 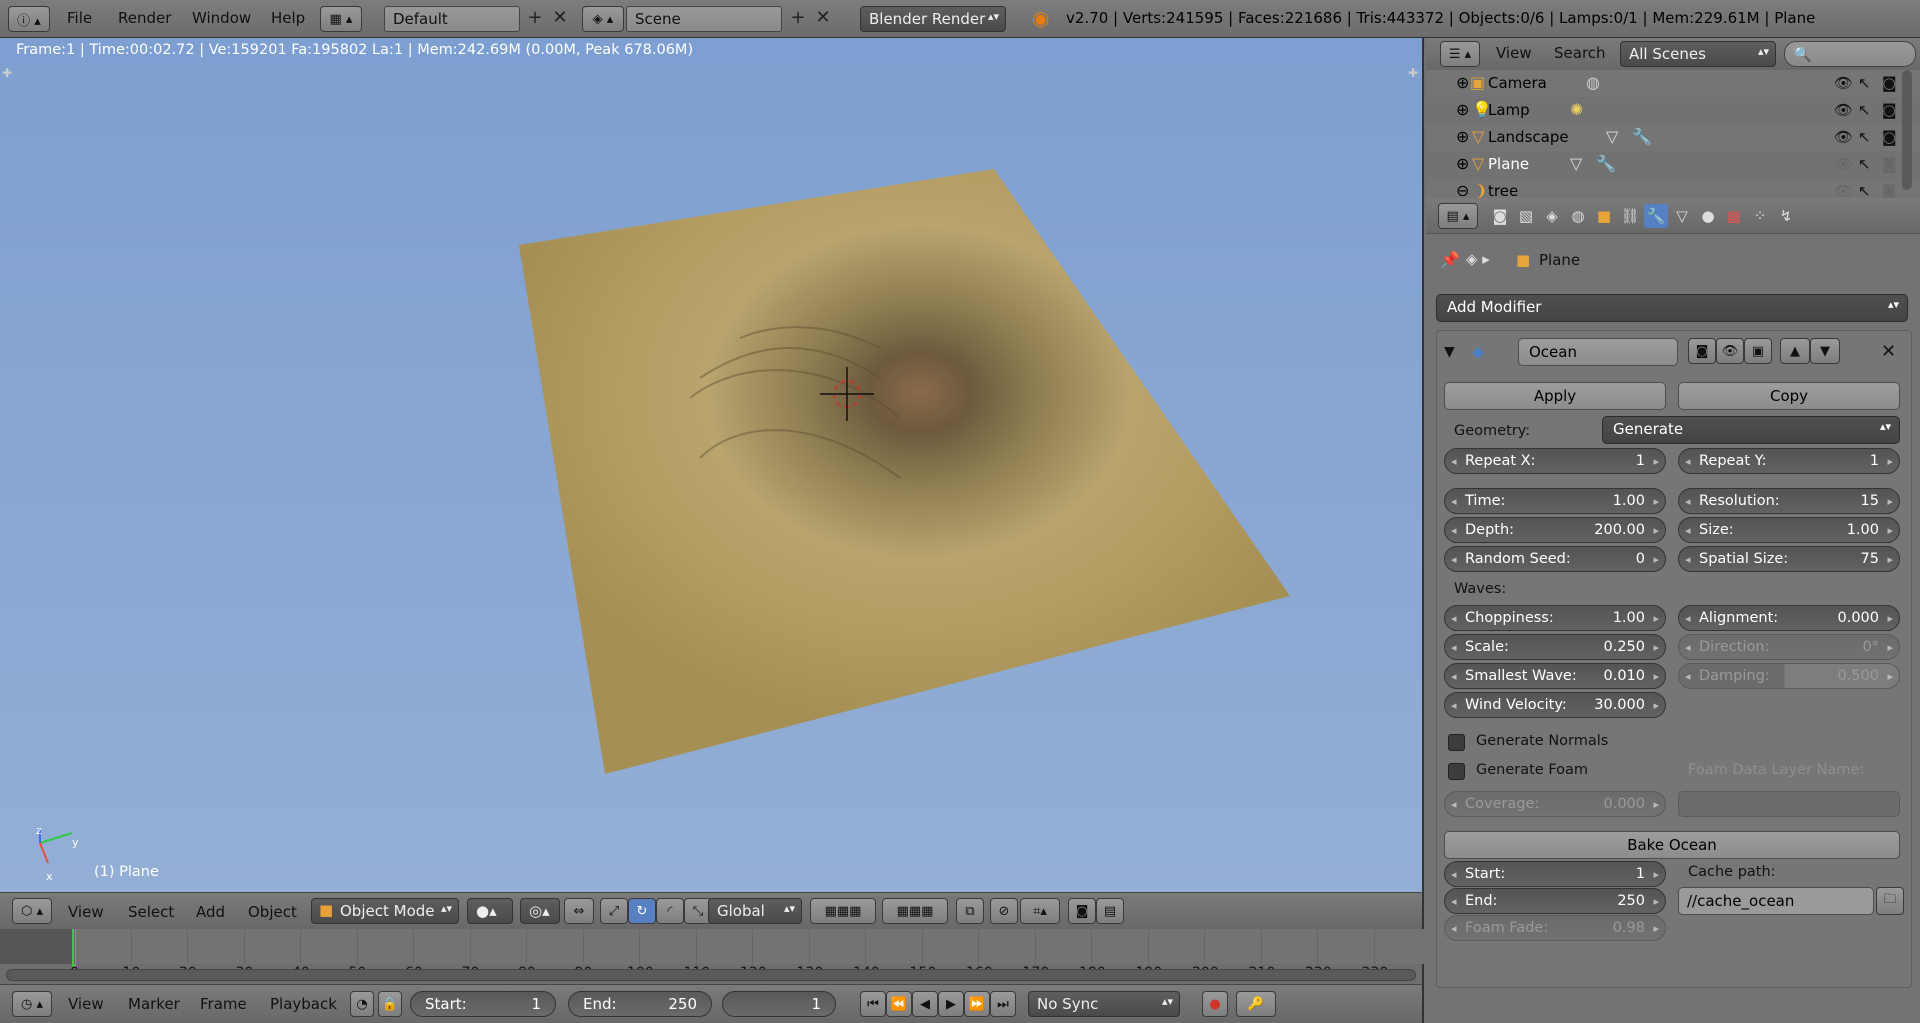 What do you see at coordinates (144, 18) in the screenshot?
I see `menu-render: Render` at bounding box center [144, 18].